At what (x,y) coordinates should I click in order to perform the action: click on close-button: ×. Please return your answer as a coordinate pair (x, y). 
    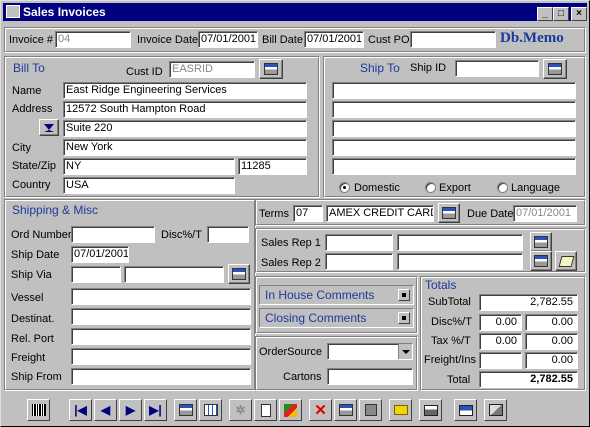
    Looking at the image, I should click on (579, 14).